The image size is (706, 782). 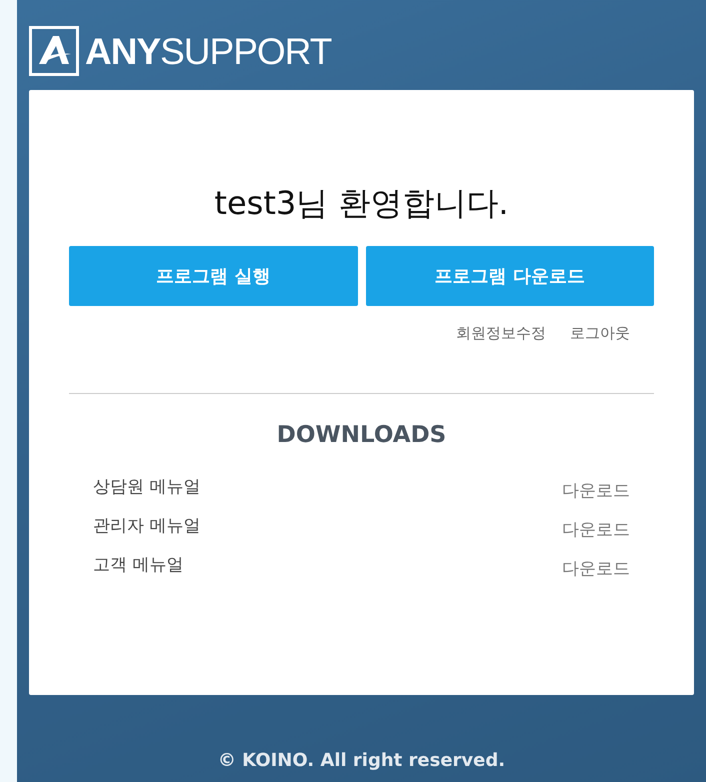 What do you see at coordinates (501, 333) in the screenshot?
I see `account-link: 회원정보수정` at bounding box center [501, 333].